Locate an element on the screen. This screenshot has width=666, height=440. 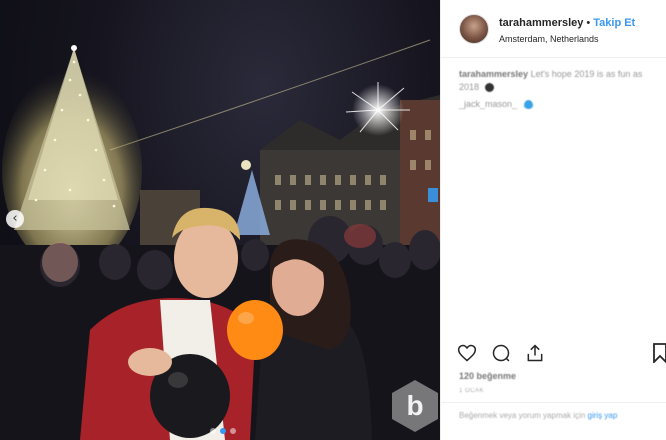
avatar is located at coordinates (474, 28).